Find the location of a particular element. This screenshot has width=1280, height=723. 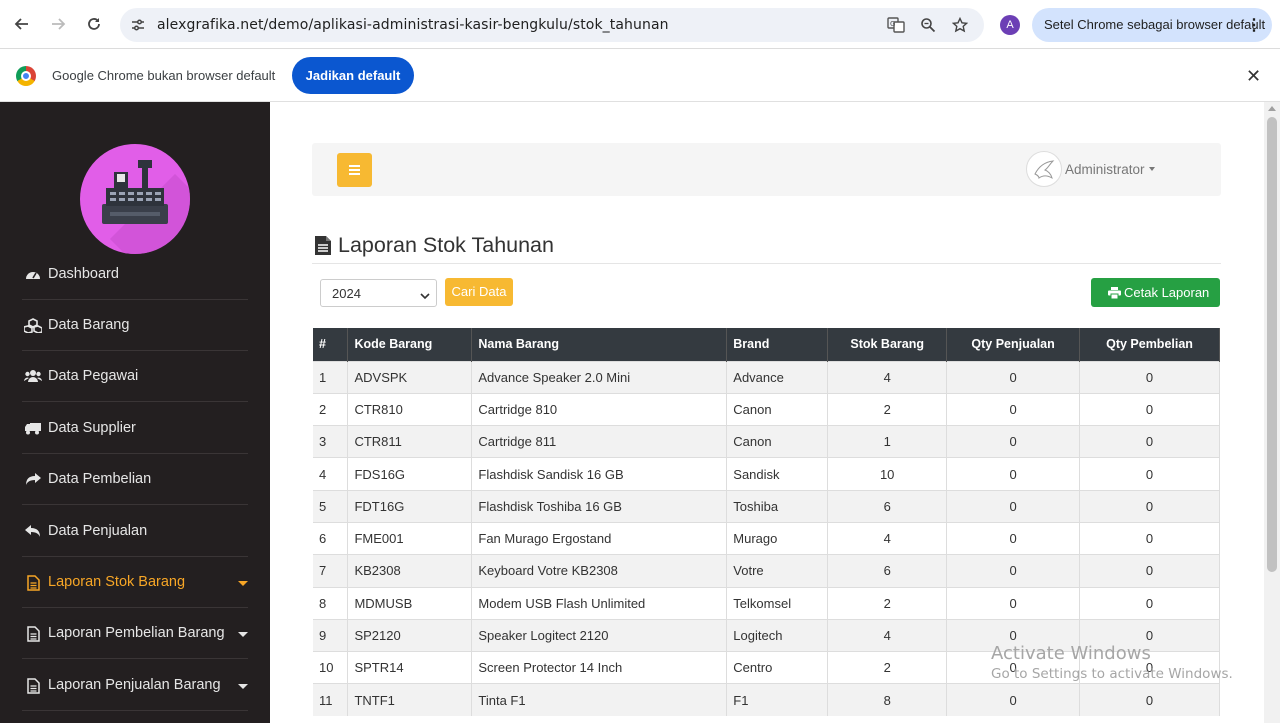

table-cell: FME001 is located at coordinates (410, 538).